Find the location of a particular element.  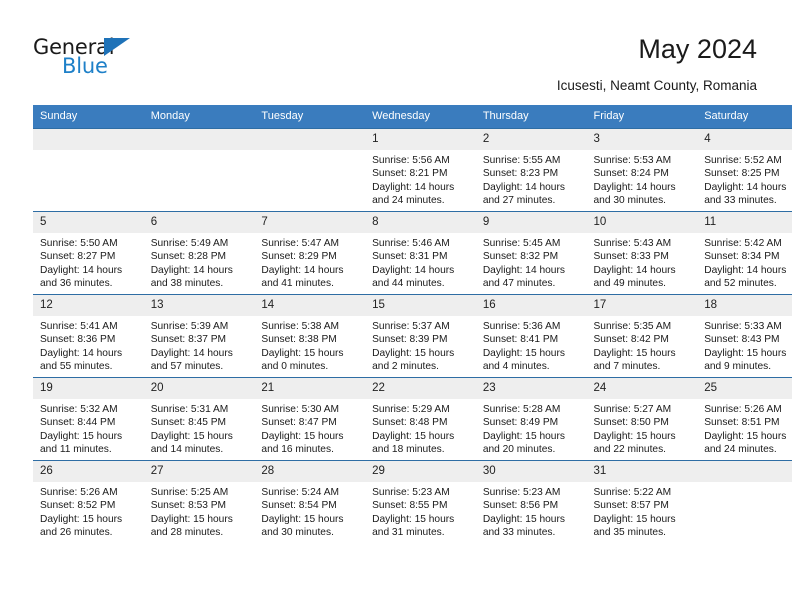

sunset-text: Sunset: 8:43 PM is located at coordinates (742, 340).